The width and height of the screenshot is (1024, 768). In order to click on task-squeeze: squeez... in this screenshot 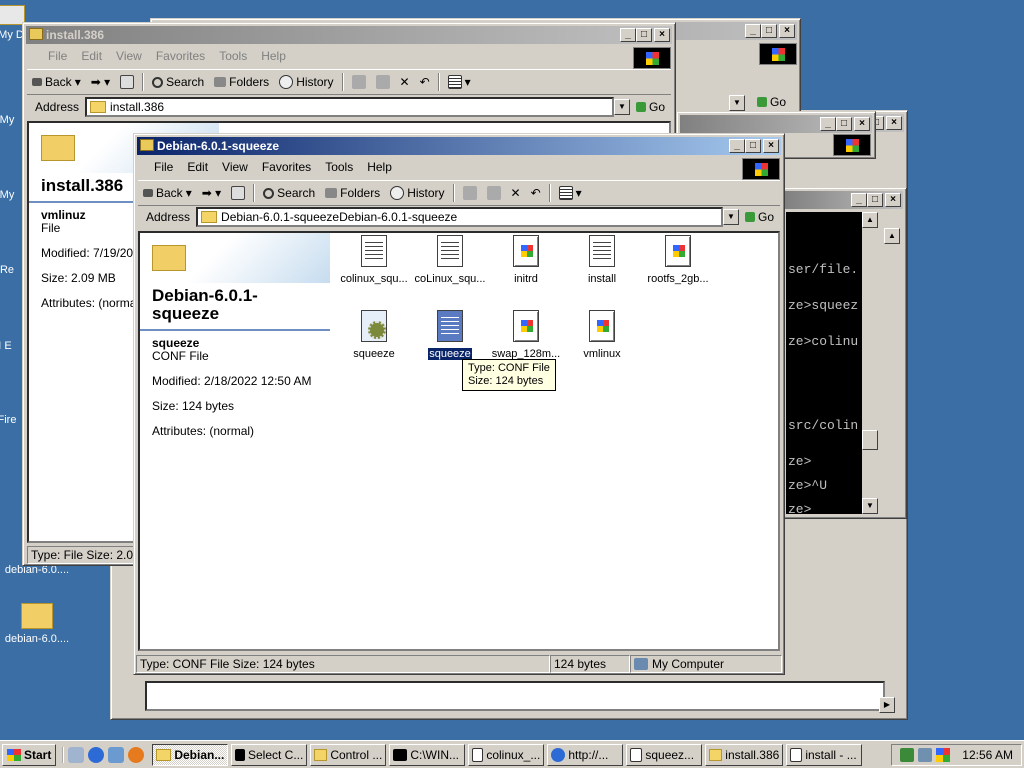, I will do `click(664, 754)`.